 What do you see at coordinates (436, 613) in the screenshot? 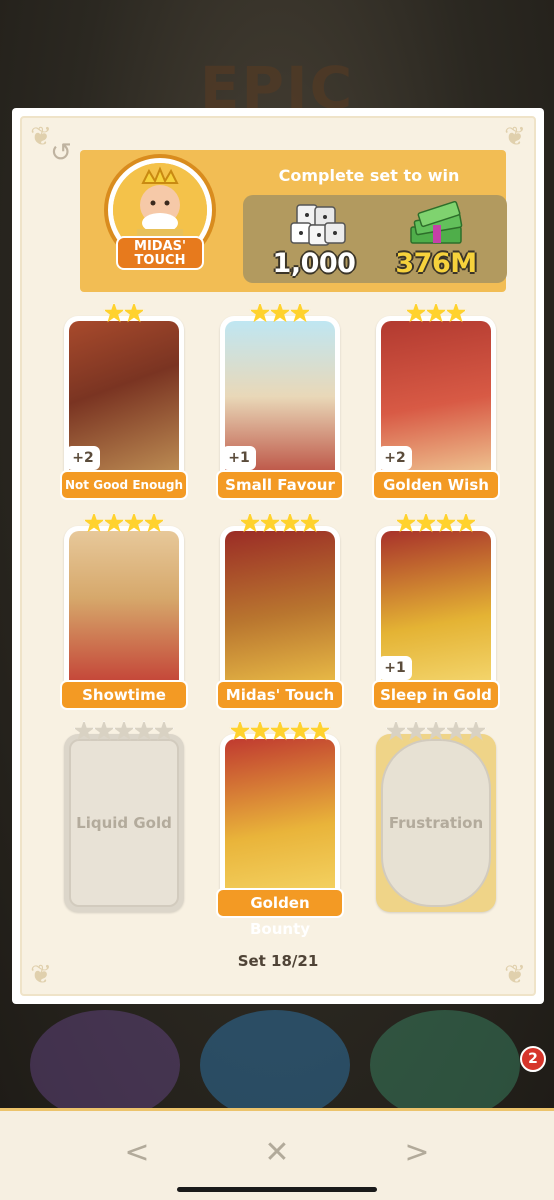
I see `sticker-card: Sleep in Gold +1` at bounding box center [436, 613].